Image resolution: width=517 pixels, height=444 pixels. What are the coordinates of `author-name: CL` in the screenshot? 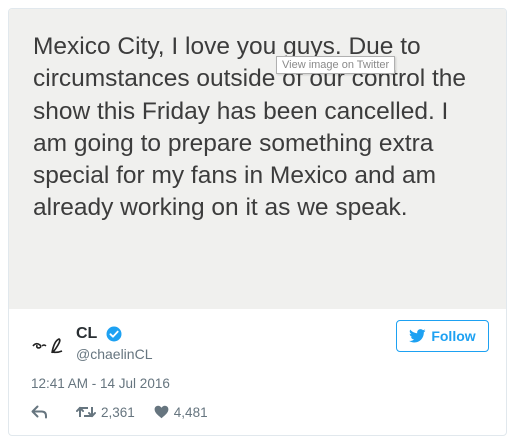 It's located at (86, 334).